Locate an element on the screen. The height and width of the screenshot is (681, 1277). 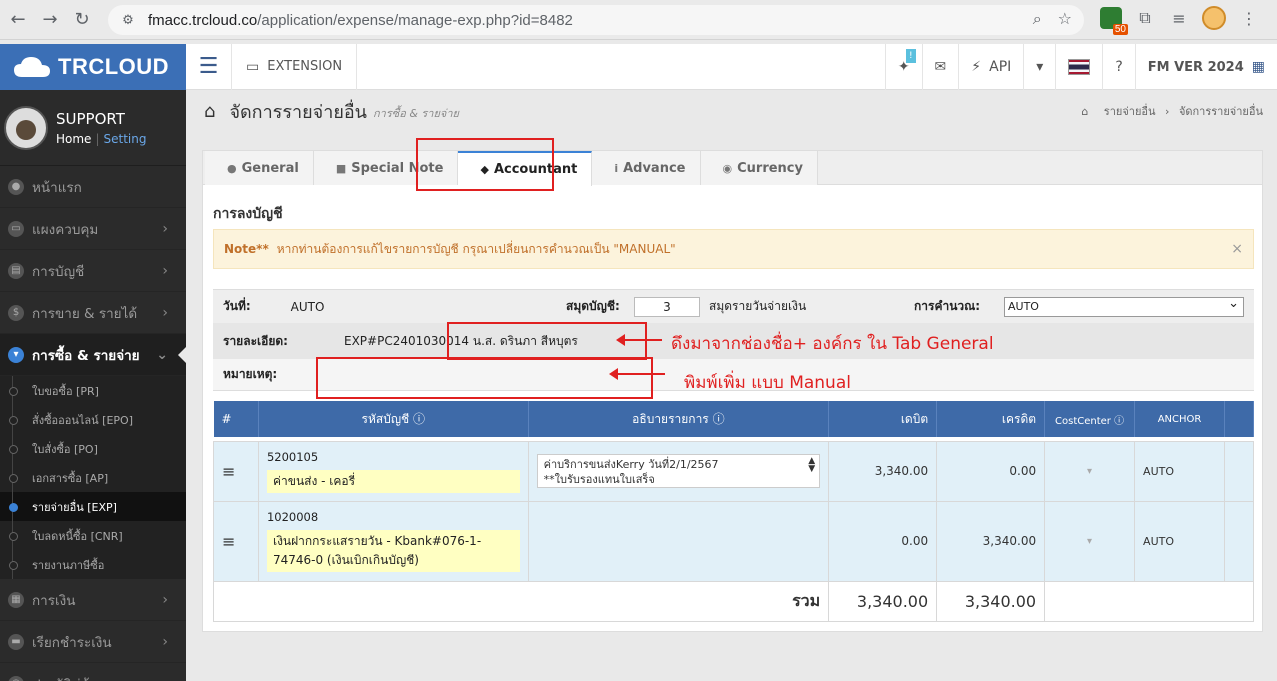
book-name: สมุดรายวันจ่ายเงิน is located at coordinates (758, 306).